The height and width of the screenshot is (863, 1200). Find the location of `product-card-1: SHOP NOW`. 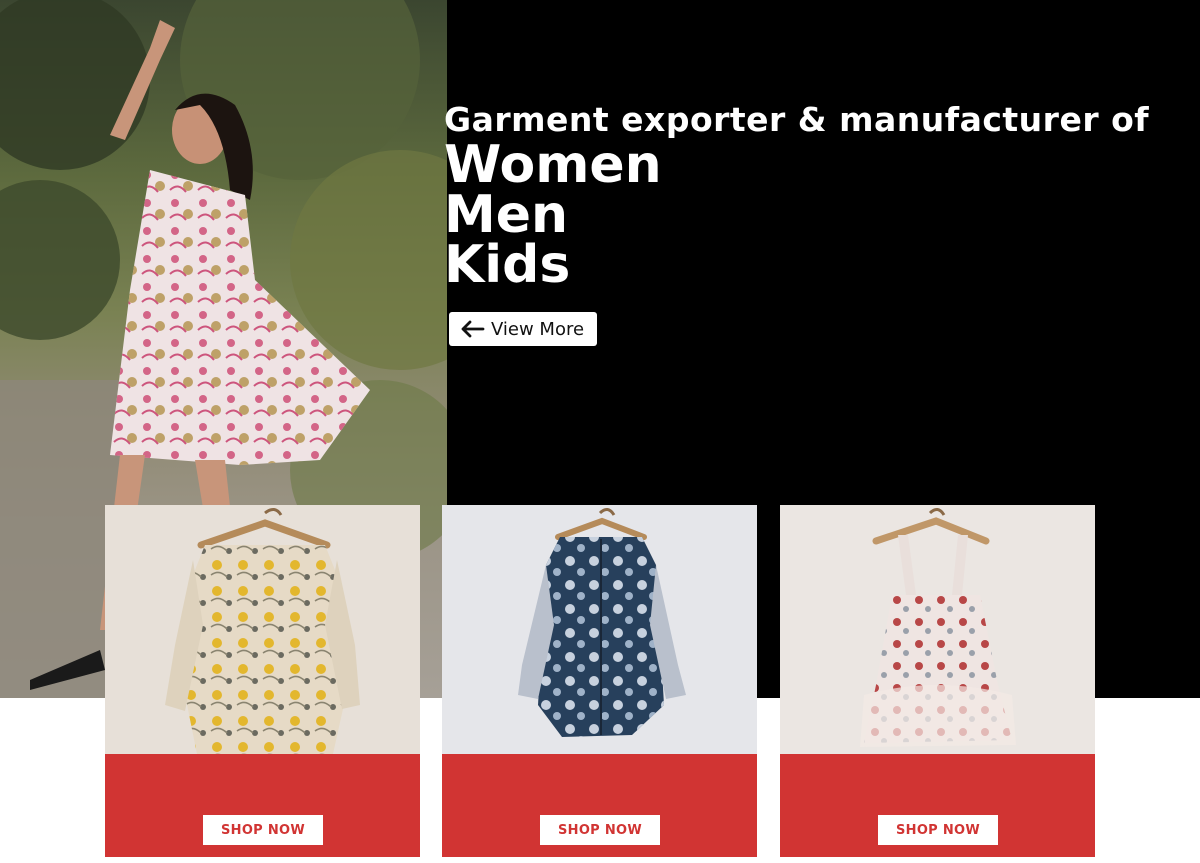

product-card-1: SHOP NOW is located at coordinates (262, 681).